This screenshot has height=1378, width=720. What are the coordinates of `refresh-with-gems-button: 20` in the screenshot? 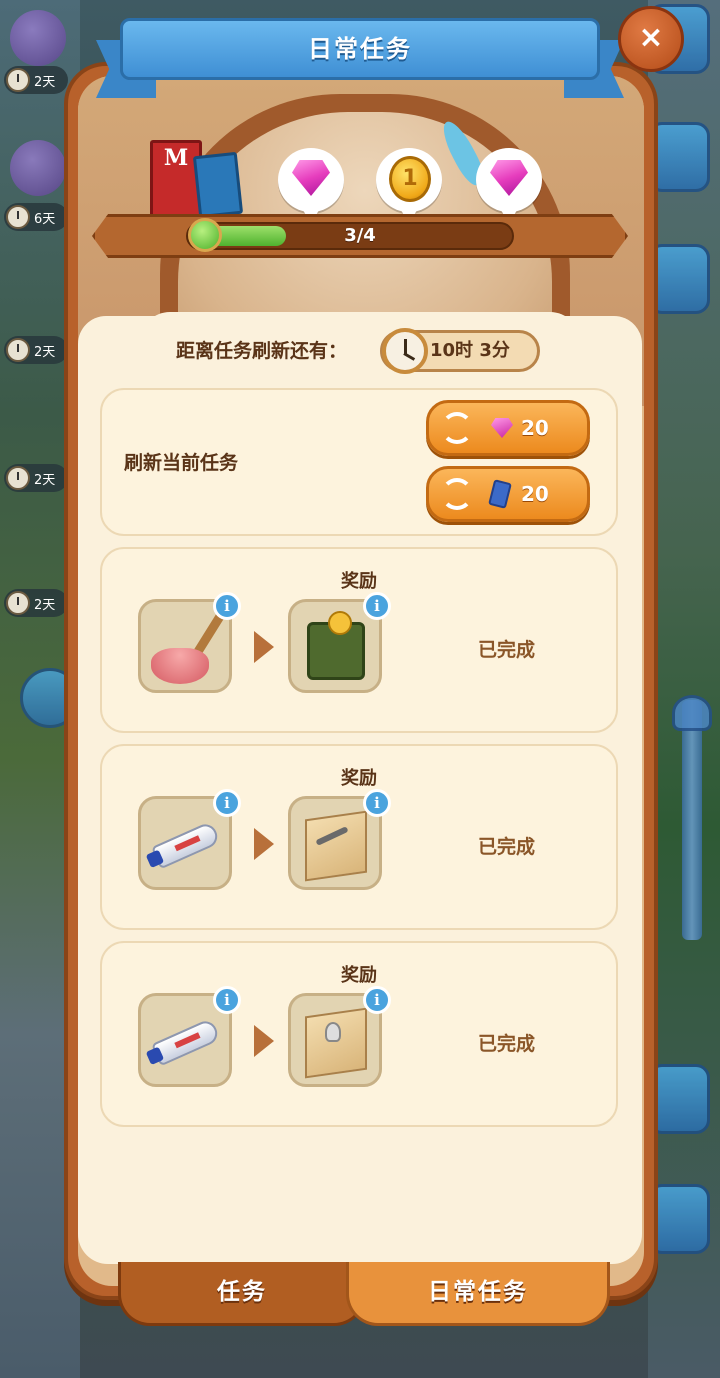 It's located at (508, 428).